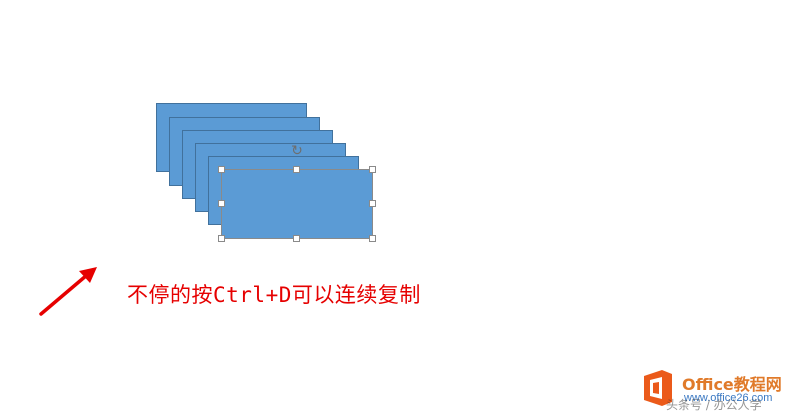 Image resolution: width=805 pixels, height=415 pixels. I want to click on resize-handle-top-right, so click(372, 169).